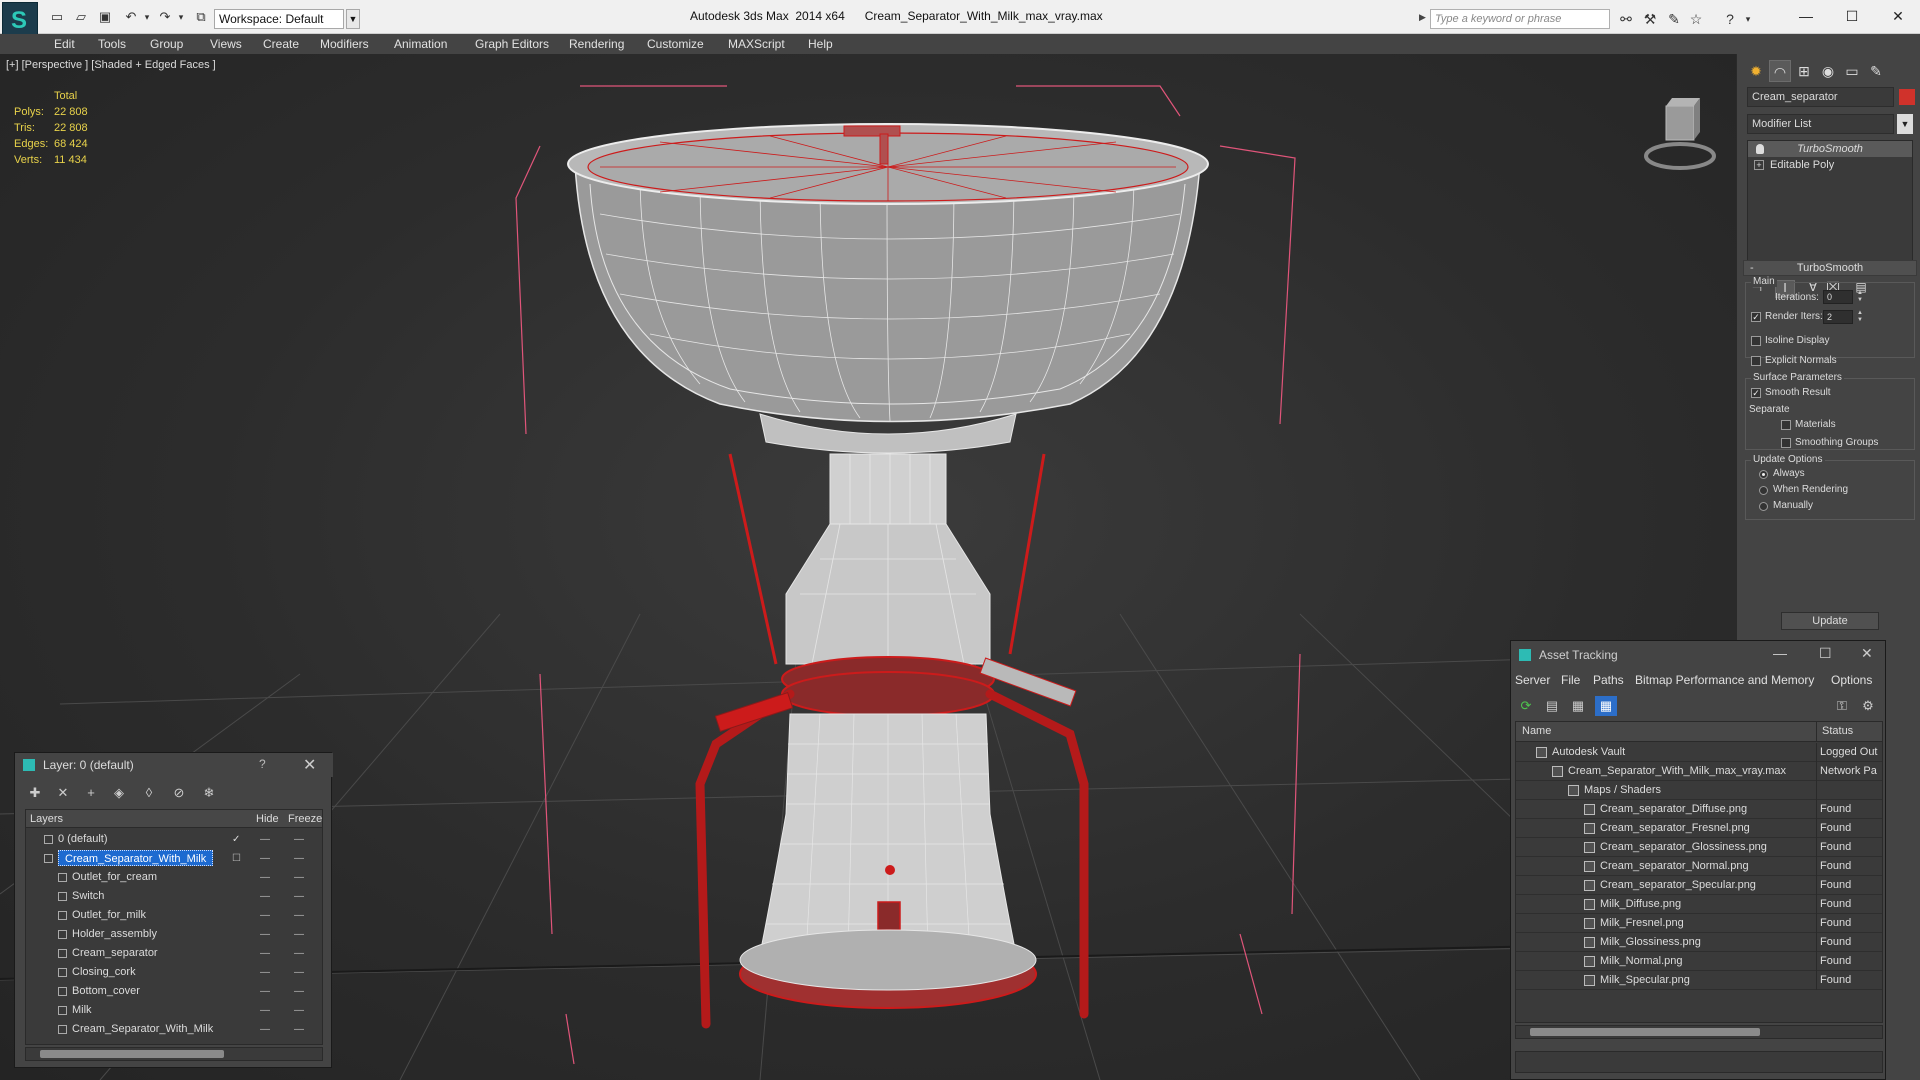 The height and width of the screenshot is (1080, 1920). Describe the element at coordinates (1786, 443) in the screenshot. I see `smoothing-groups-checkbox` at that location.